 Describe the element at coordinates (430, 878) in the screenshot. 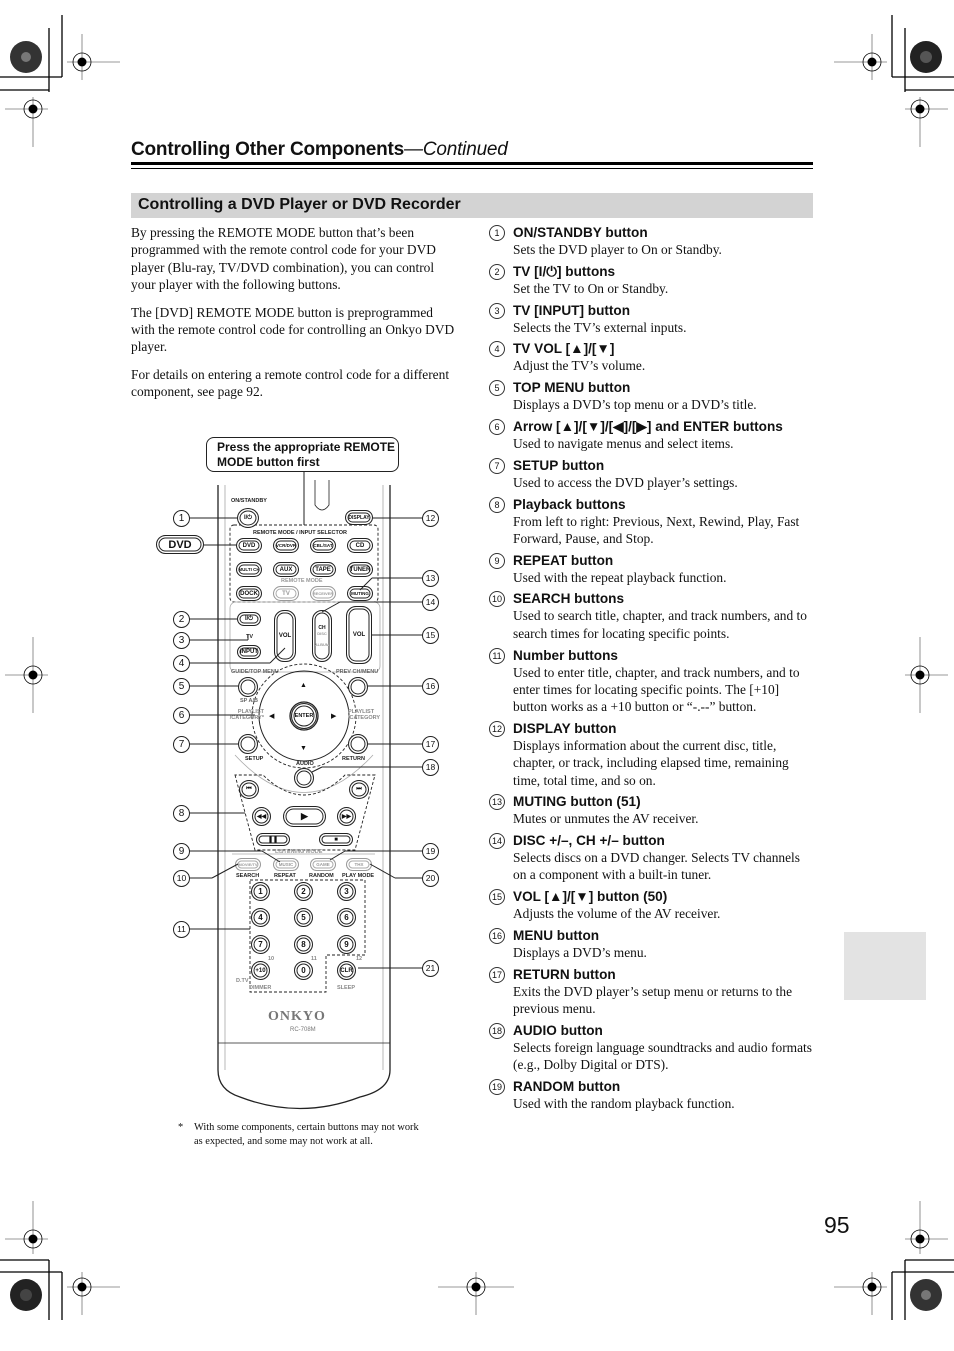

I see `diagram-callout-number: 20` at that location.